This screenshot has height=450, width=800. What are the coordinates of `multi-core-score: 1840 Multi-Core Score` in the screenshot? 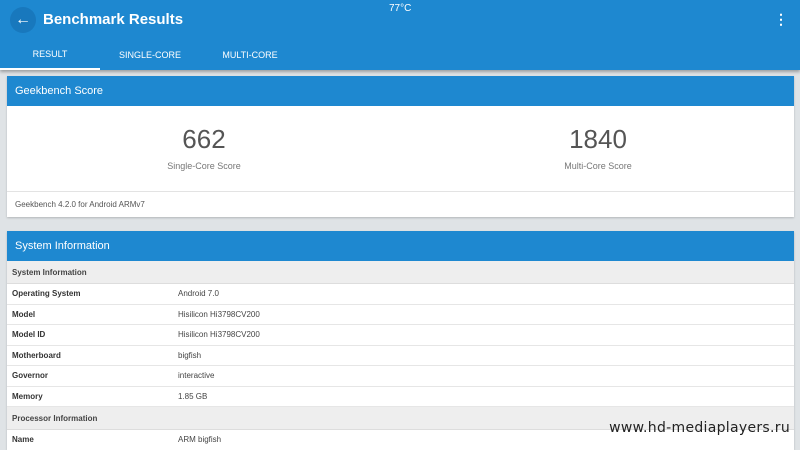 It's located at (598, 147).